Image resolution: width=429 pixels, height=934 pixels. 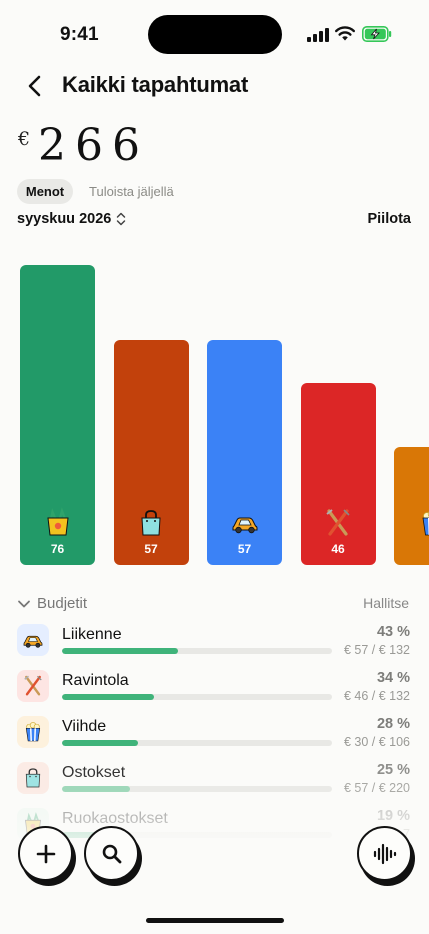 I want to click on dynamic-island, so click(x=215, y=34).